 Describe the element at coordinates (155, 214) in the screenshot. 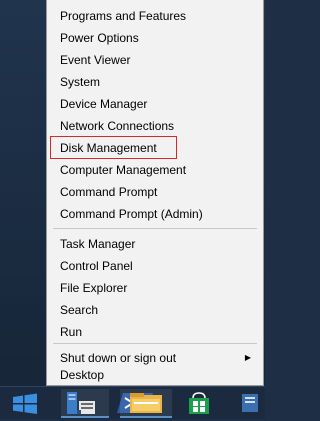

I see `menu-item-command-prompt-admin: Command Prompt (Admin)` at that location.